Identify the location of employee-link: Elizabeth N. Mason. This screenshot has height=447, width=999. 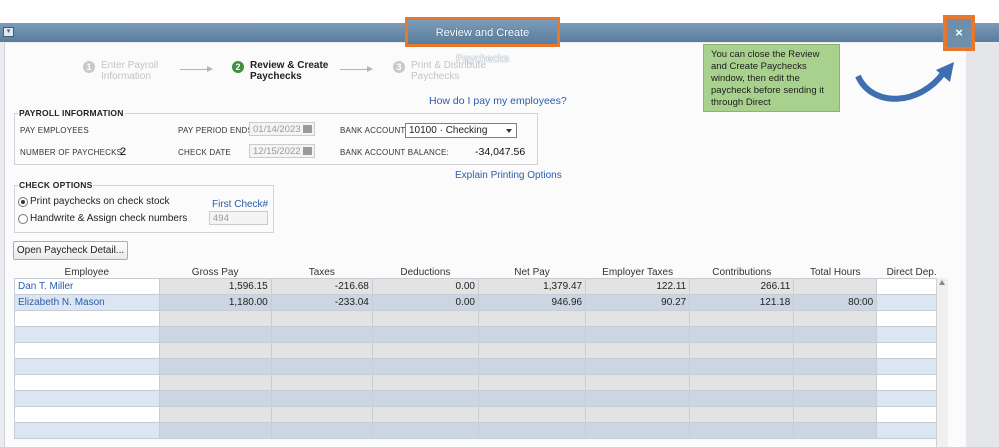
(87, 302).